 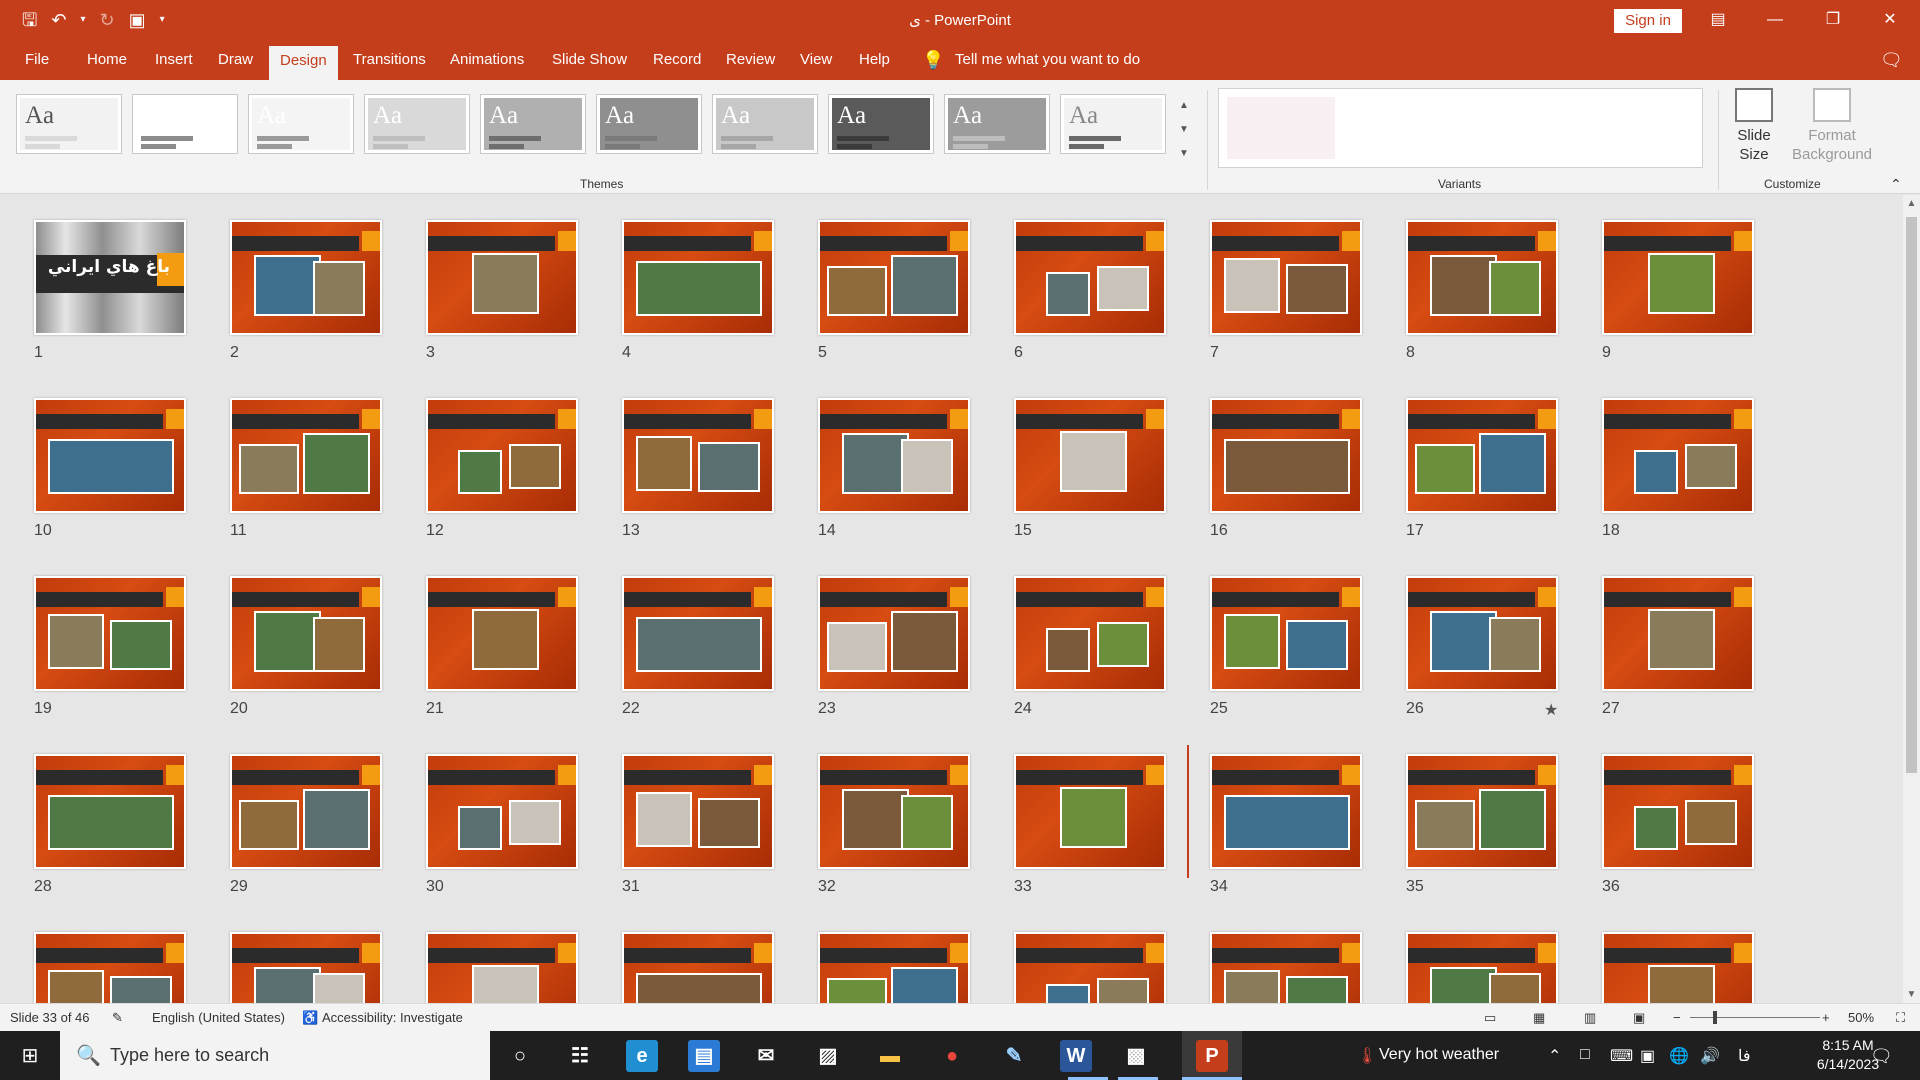 What do you see at coordinates (487, 60) in the screenshot?
I see `tab-animations: Animations` at bounding box center [487, 60].